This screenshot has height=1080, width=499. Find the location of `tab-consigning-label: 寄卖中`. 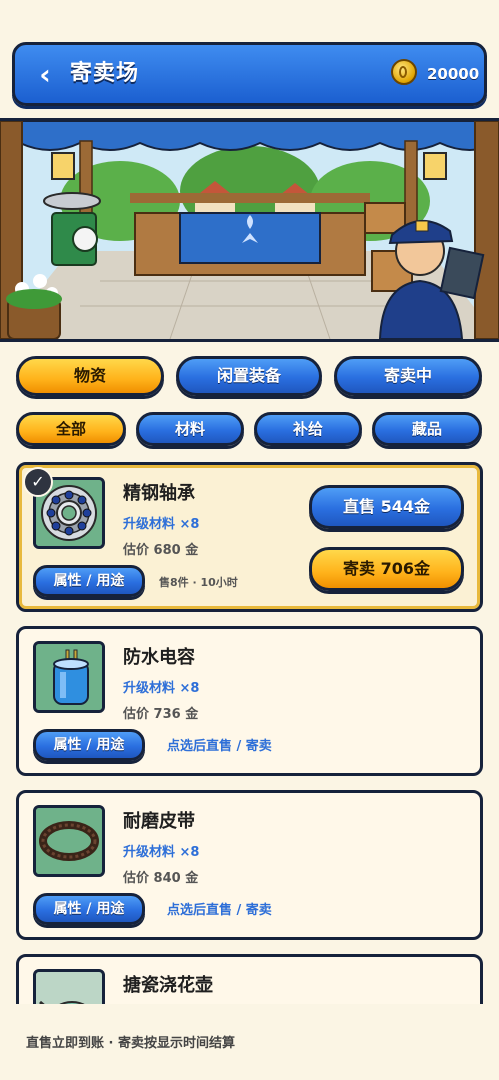

tab-consigning-label: 寄卖中 is located at coordinates (407, 375).